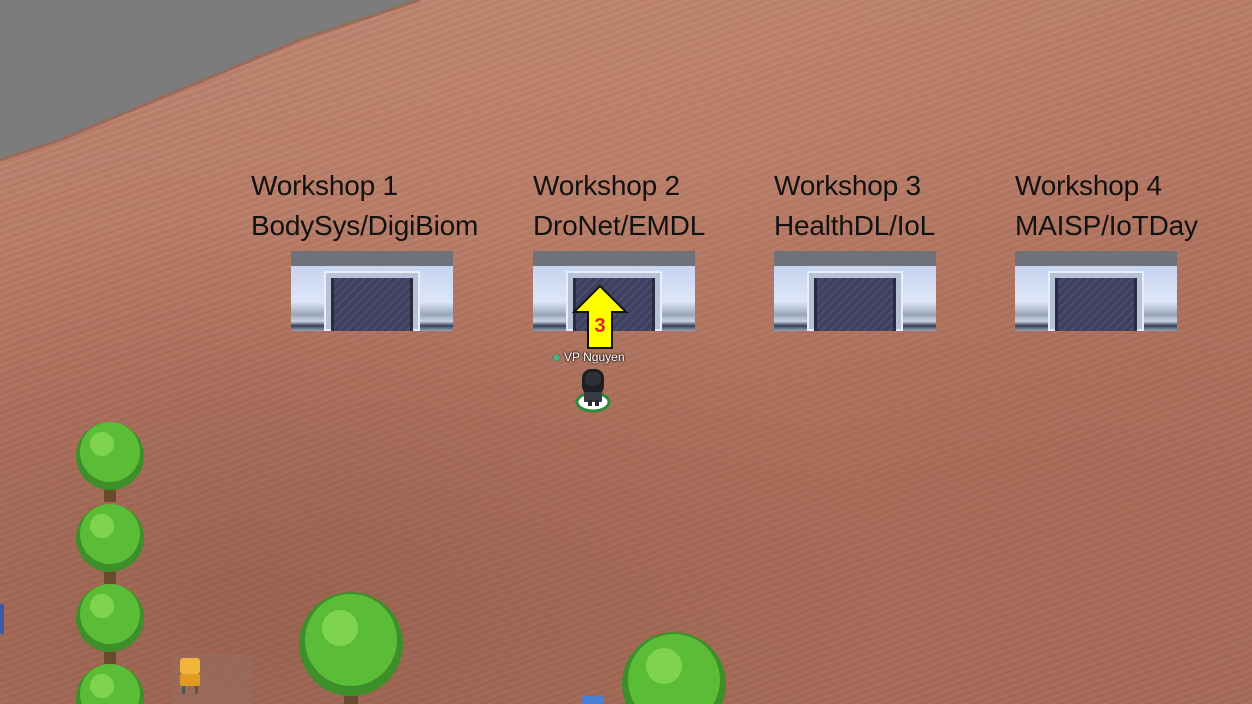 The image size is (1252, 704). I want to click on workshop-4-door, so click(1096, 291).